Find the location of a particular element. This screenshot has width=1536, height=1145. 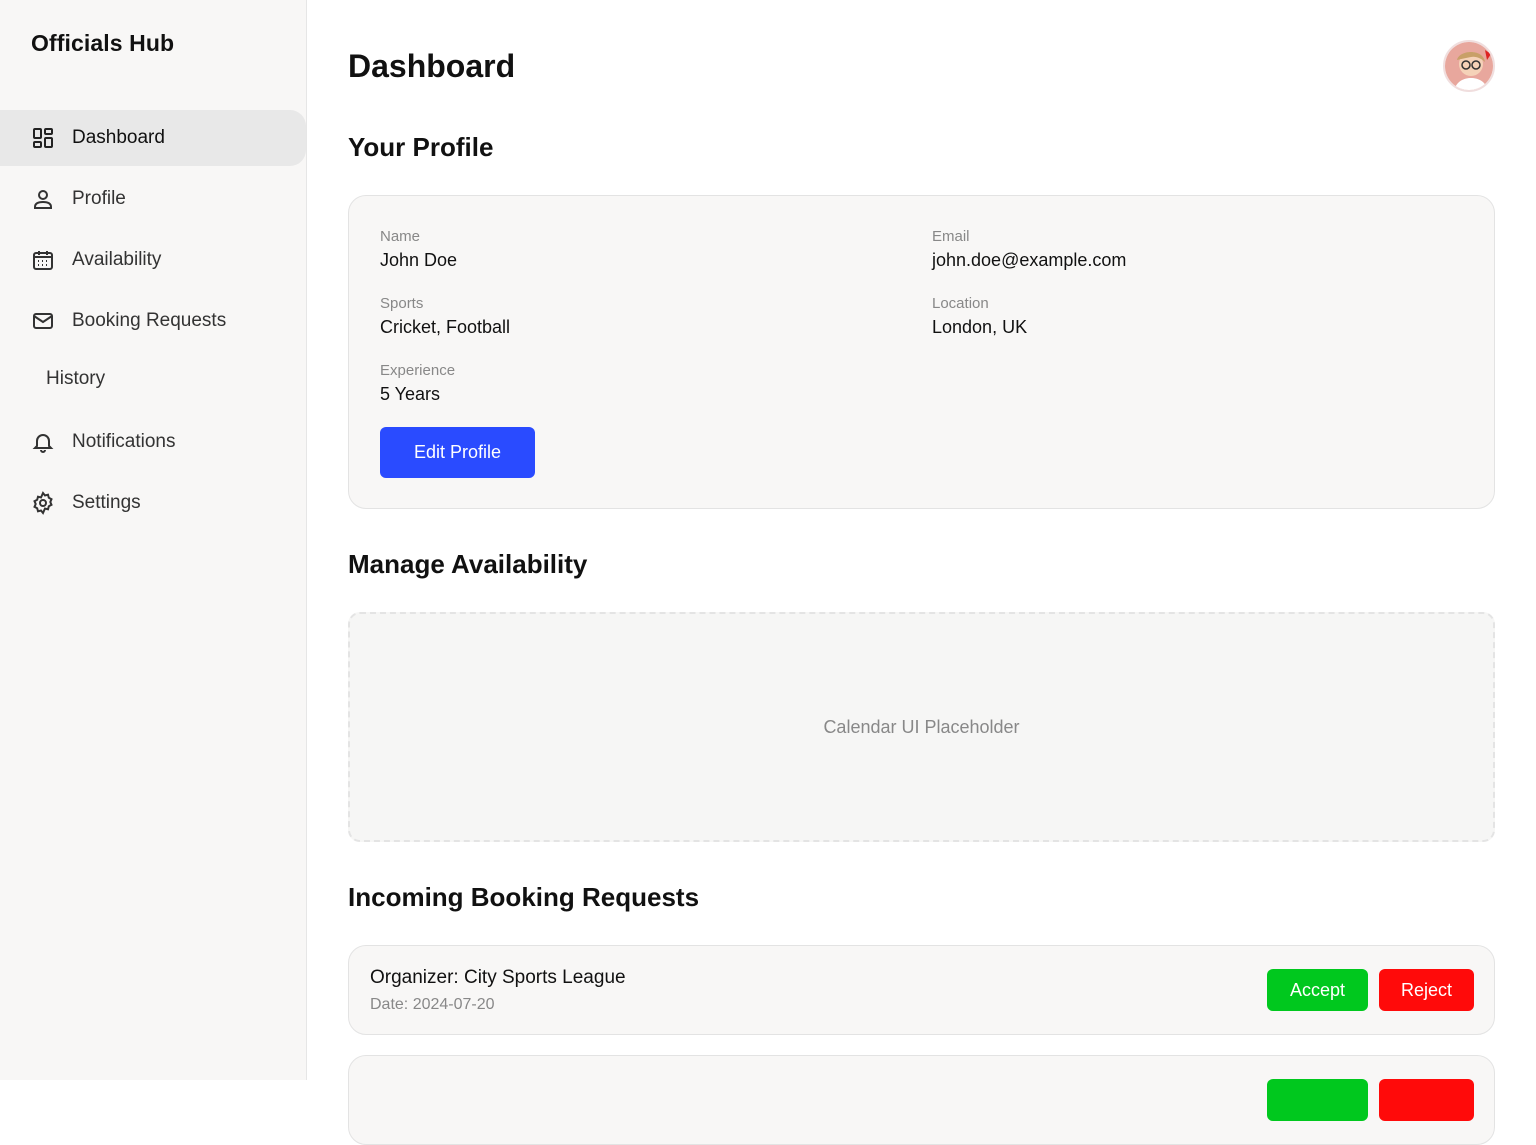

bell-icon is located at coordinates (43, 442).